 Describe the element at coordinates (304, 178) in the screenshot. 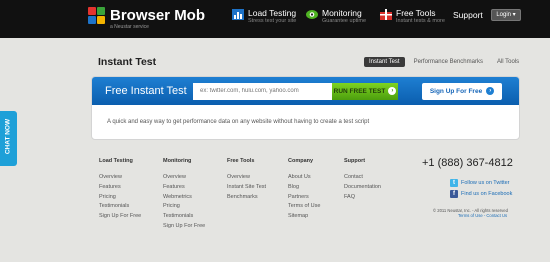

I see `footer-link: About Us` at that location.